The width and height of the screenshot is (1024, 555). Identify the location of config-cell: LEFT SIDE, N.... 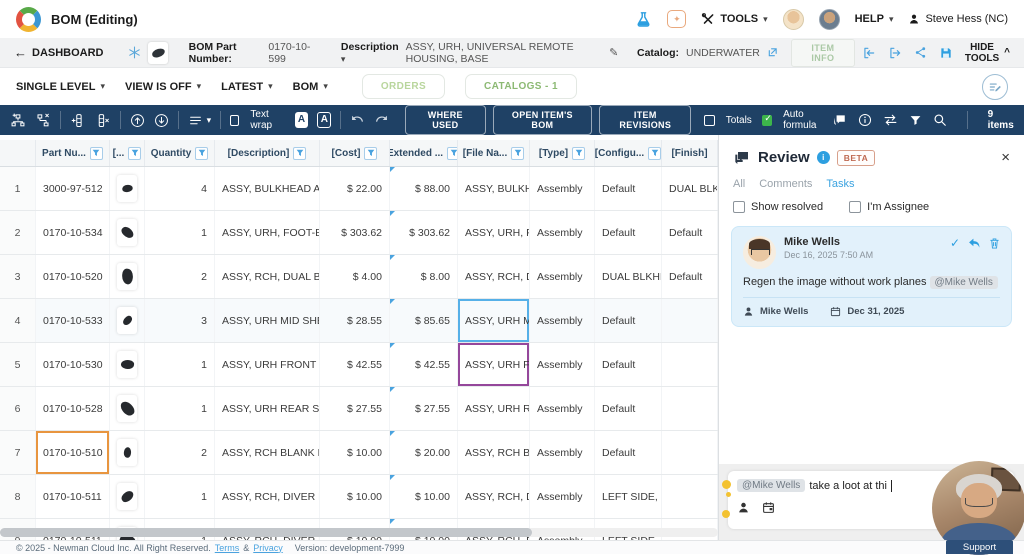
(628, 496).